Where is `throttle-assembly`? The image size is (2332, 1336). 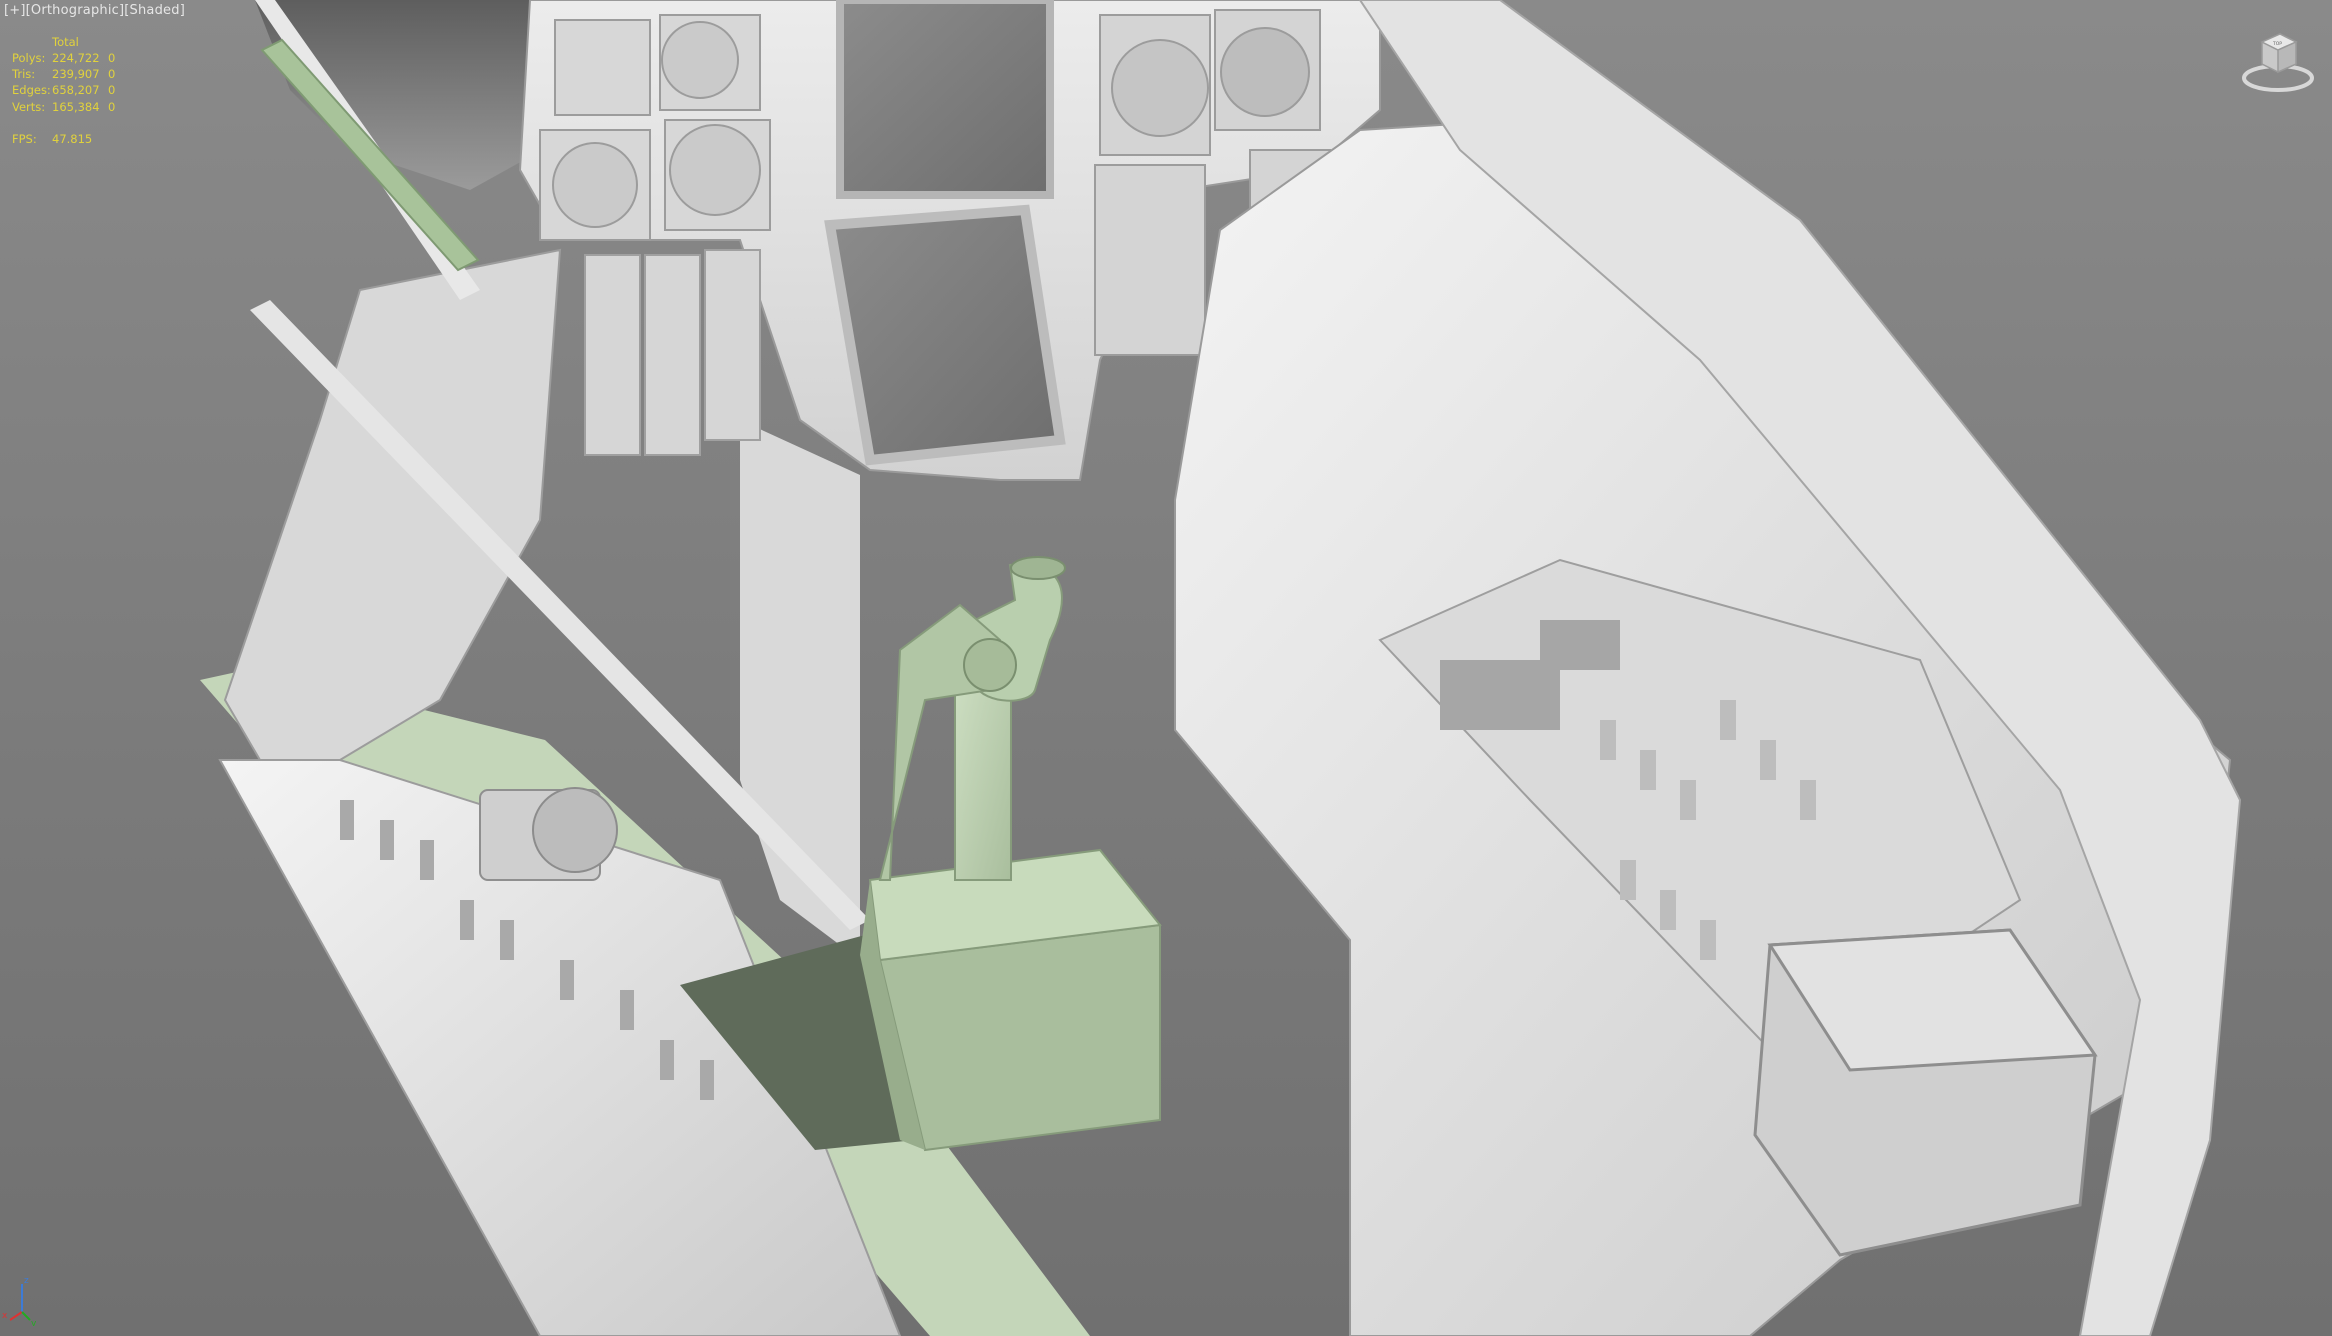 throttle-assembly is located at coordinates (548, 834).